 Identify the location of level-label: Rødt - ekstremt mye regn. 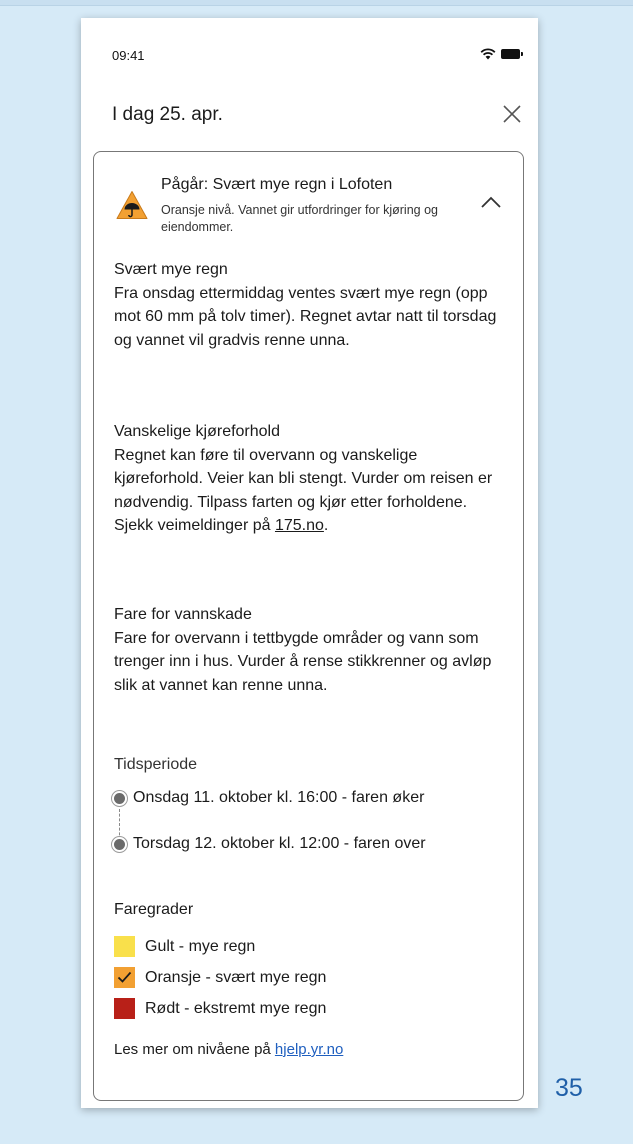
(236, 1008).